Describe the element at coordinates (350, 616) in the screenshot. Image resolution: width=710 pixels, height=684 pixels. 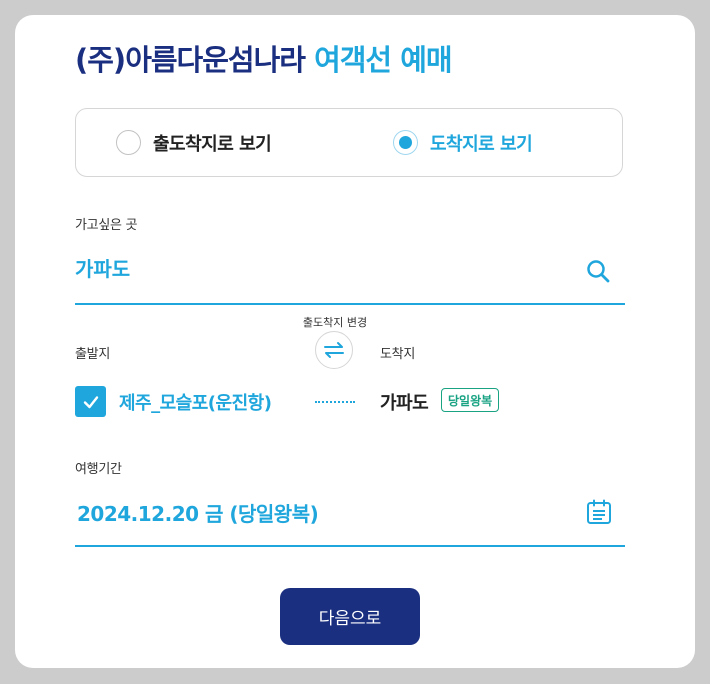
I see `next-button: 다음으로` at that location.